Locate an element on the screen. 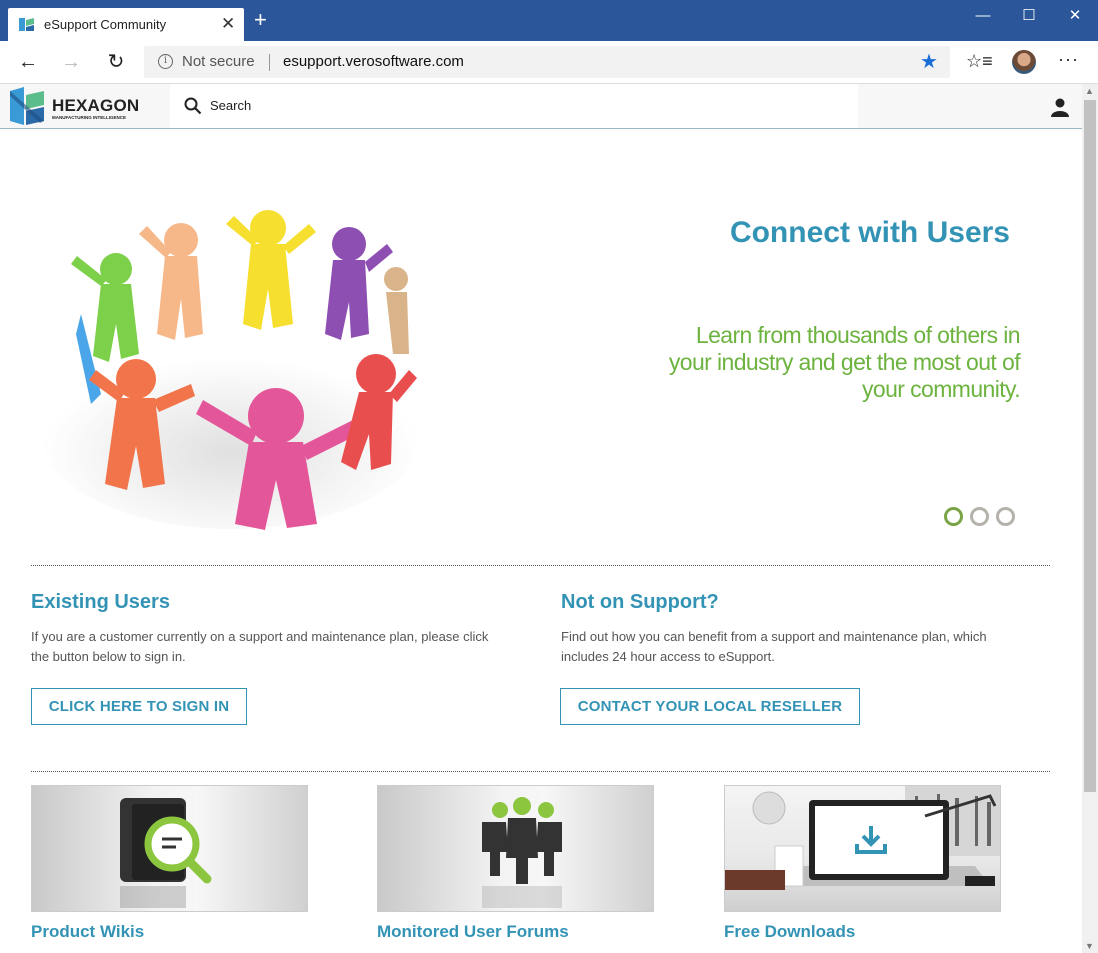 The image size is (1098, 953). forward-button: → is located at coordinates (71, 63).